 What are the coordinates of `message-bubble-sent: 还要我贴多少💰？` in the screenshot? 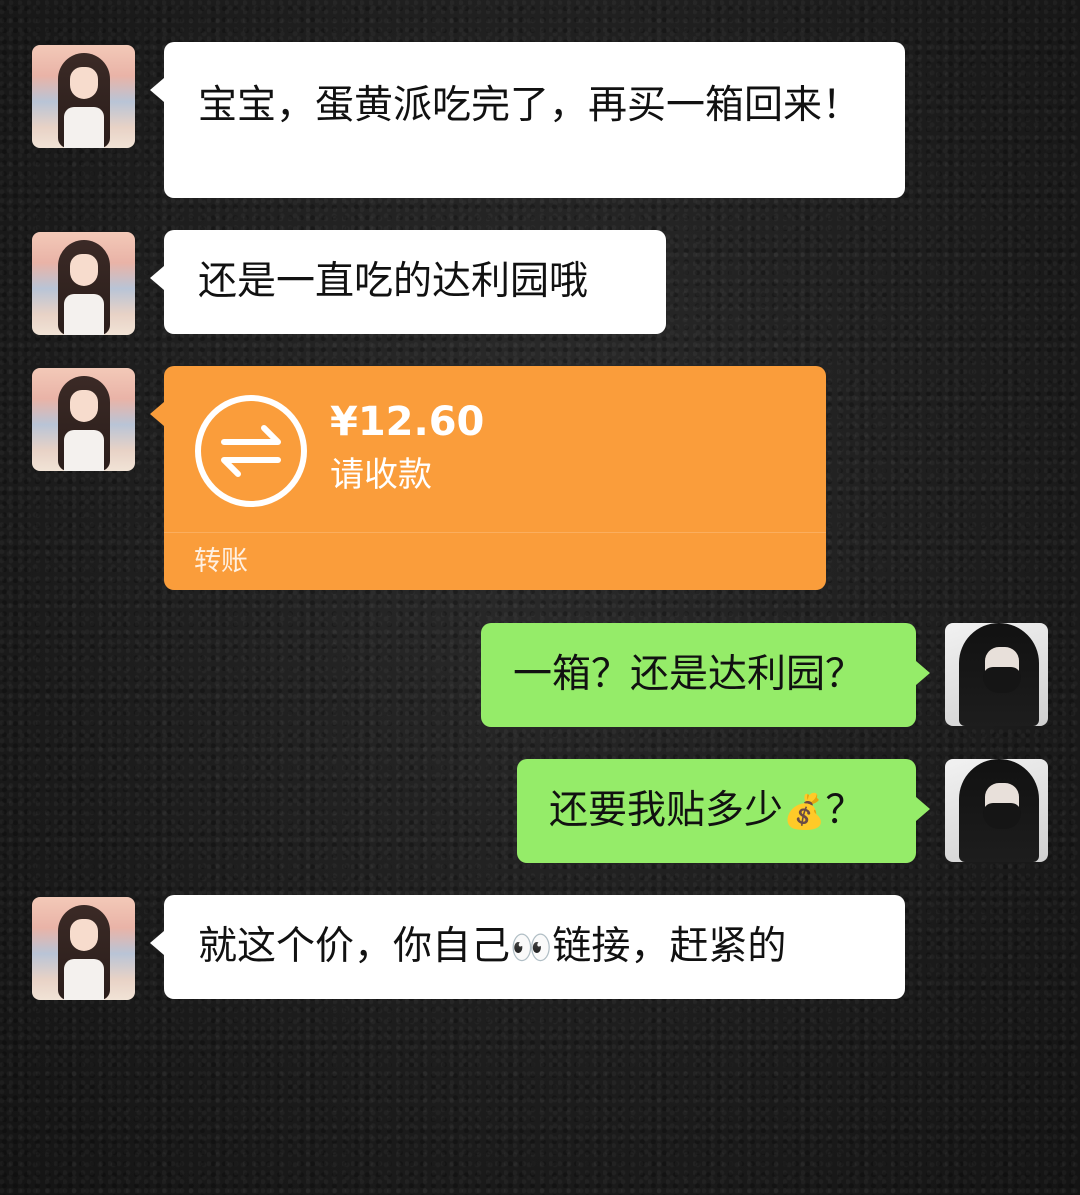 It's located at (723, 811).